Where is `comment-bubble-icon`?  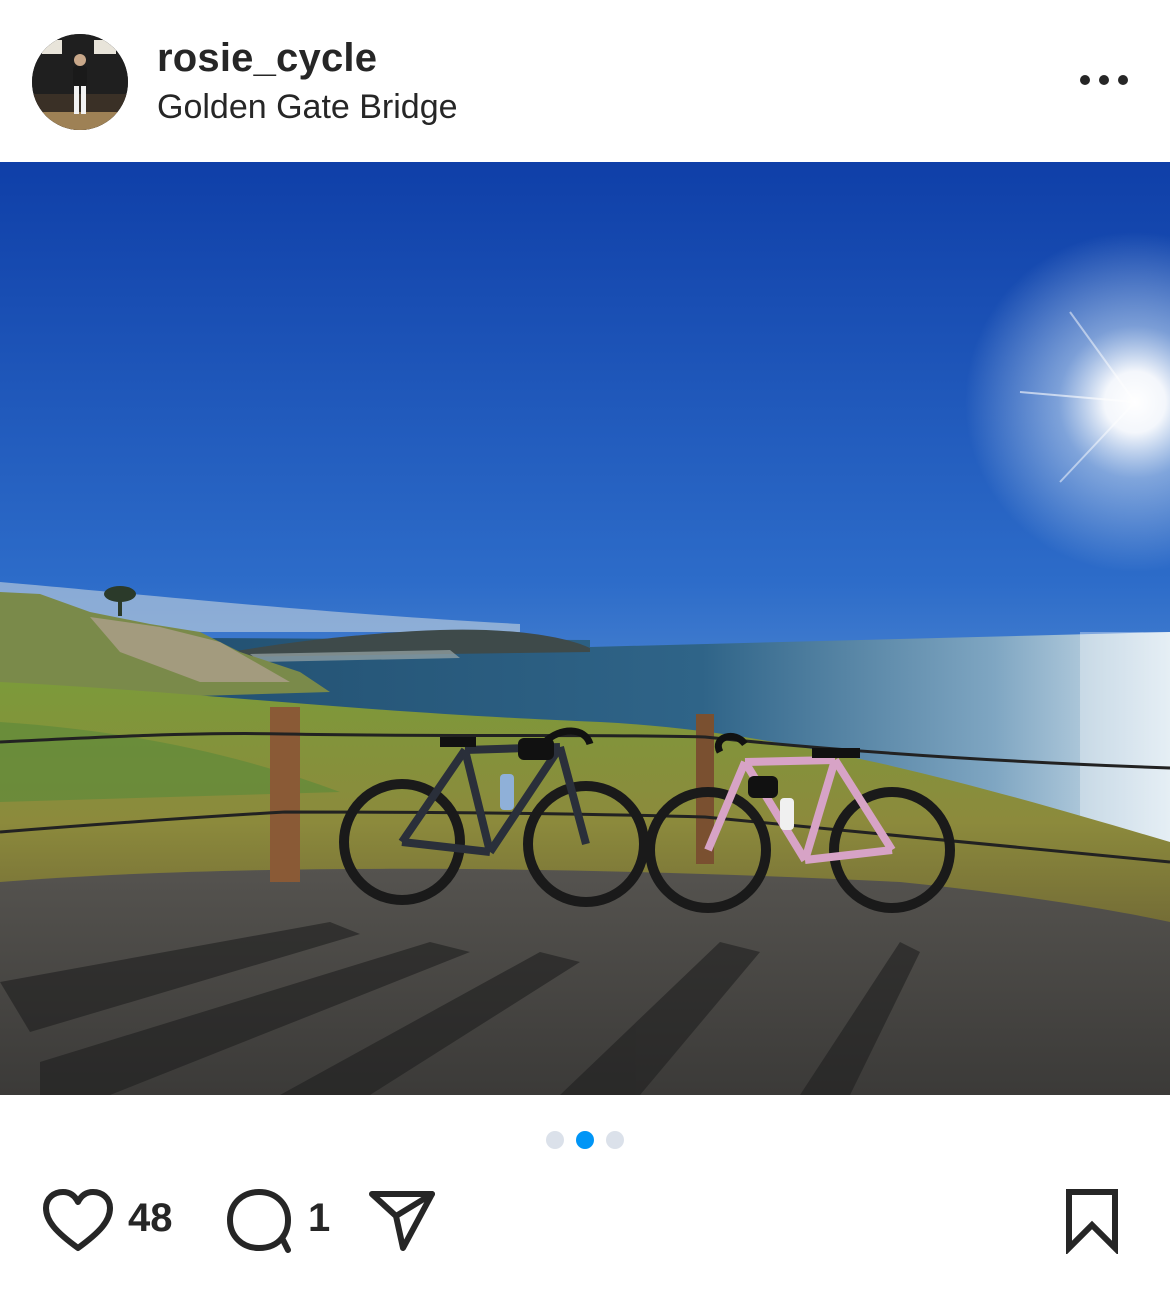 comment-bubble-icon is located at coordinates (259, 1221).